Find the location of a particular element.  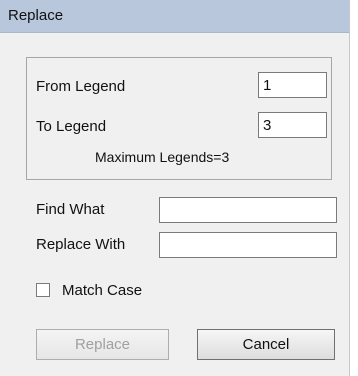

replace-with-label: Replace With is located at coordinates (81, 244).